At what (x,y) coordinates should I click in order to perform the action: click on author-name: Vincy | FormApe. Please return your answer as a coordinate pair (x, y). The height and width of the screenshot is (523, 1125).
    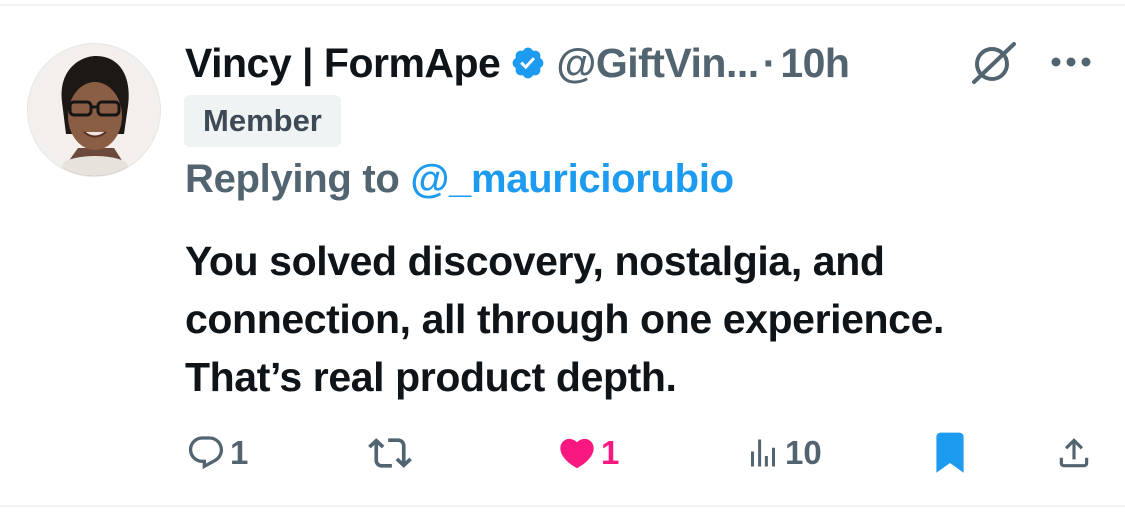
    Looking at the image, I should click on (343, 63).